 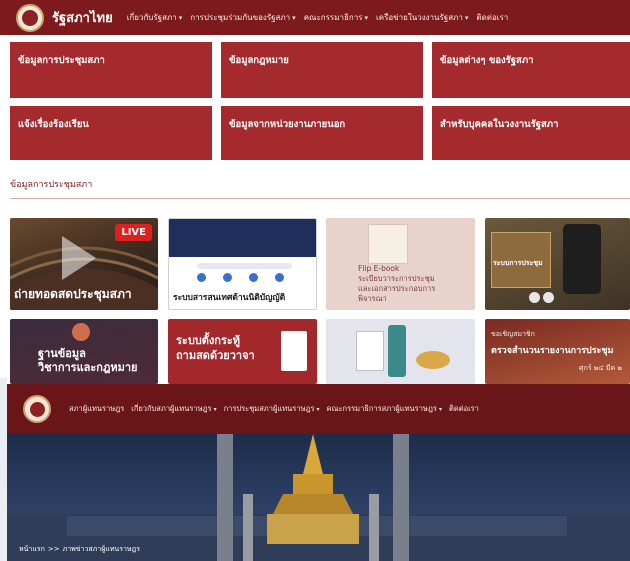 I want to click on card-caption: ระบบตั้งกระทู้ ถามสดด้วยวาจา, so click(x=215, y=348).